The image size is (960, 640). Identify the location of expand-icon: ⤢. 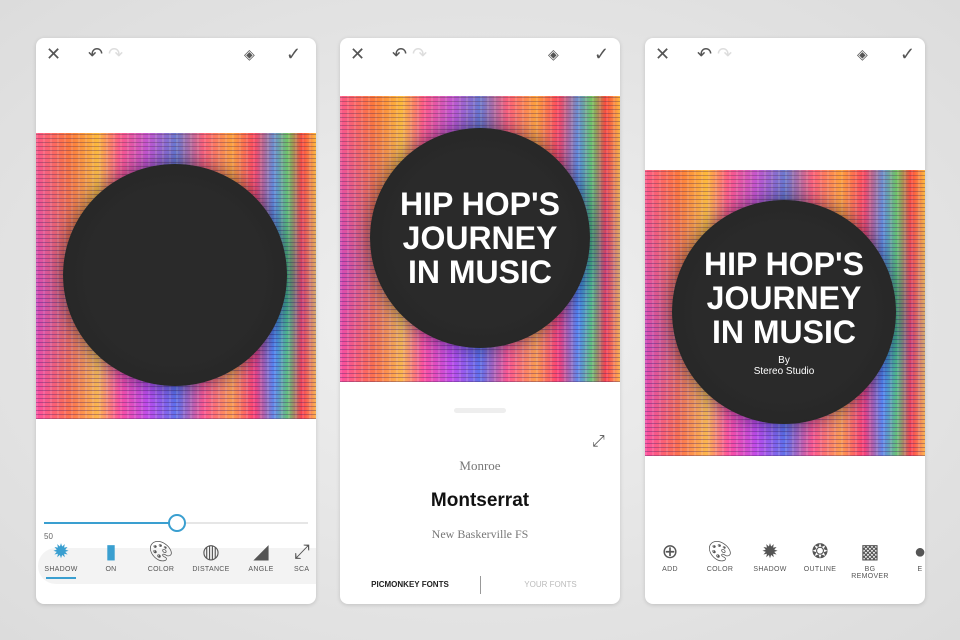
(598, 442).